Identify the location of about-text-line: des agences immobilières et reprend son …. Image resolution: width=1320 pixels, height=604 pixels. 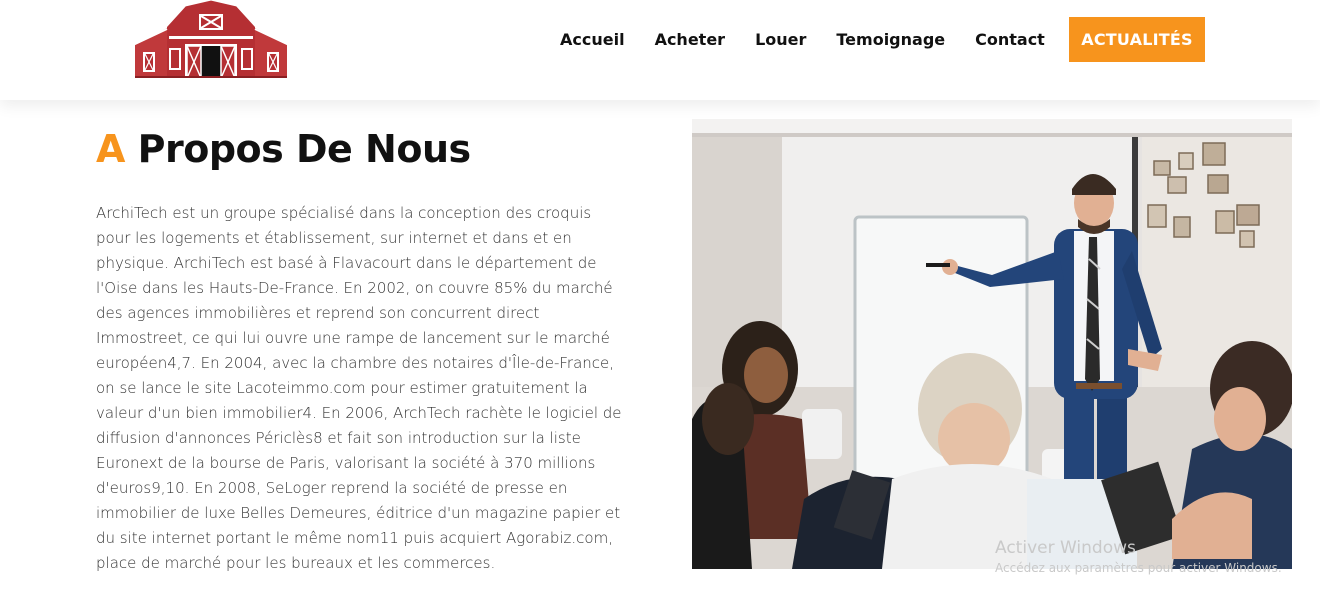
(318, 313).